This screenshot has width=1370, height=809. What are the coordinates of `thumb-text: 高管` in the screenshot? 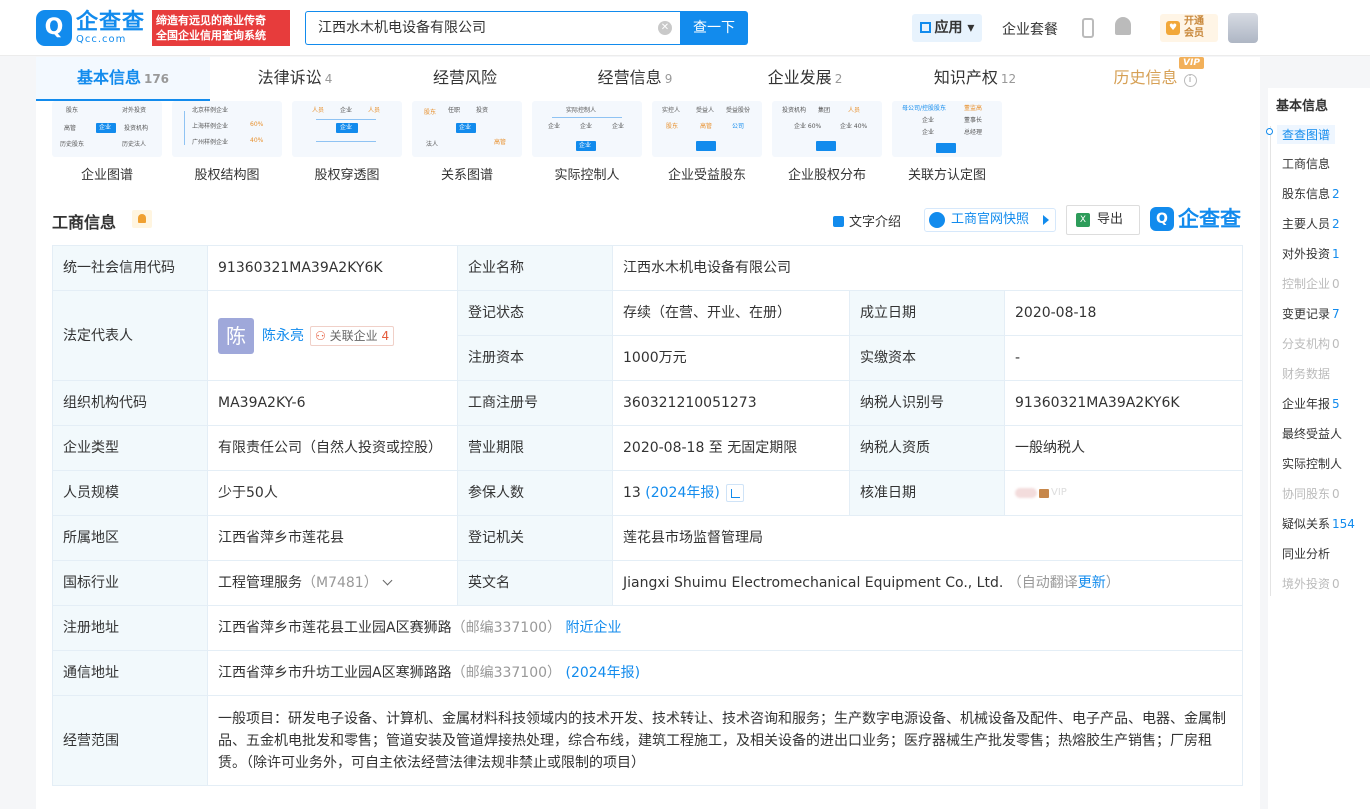 It's located at (70, 128).